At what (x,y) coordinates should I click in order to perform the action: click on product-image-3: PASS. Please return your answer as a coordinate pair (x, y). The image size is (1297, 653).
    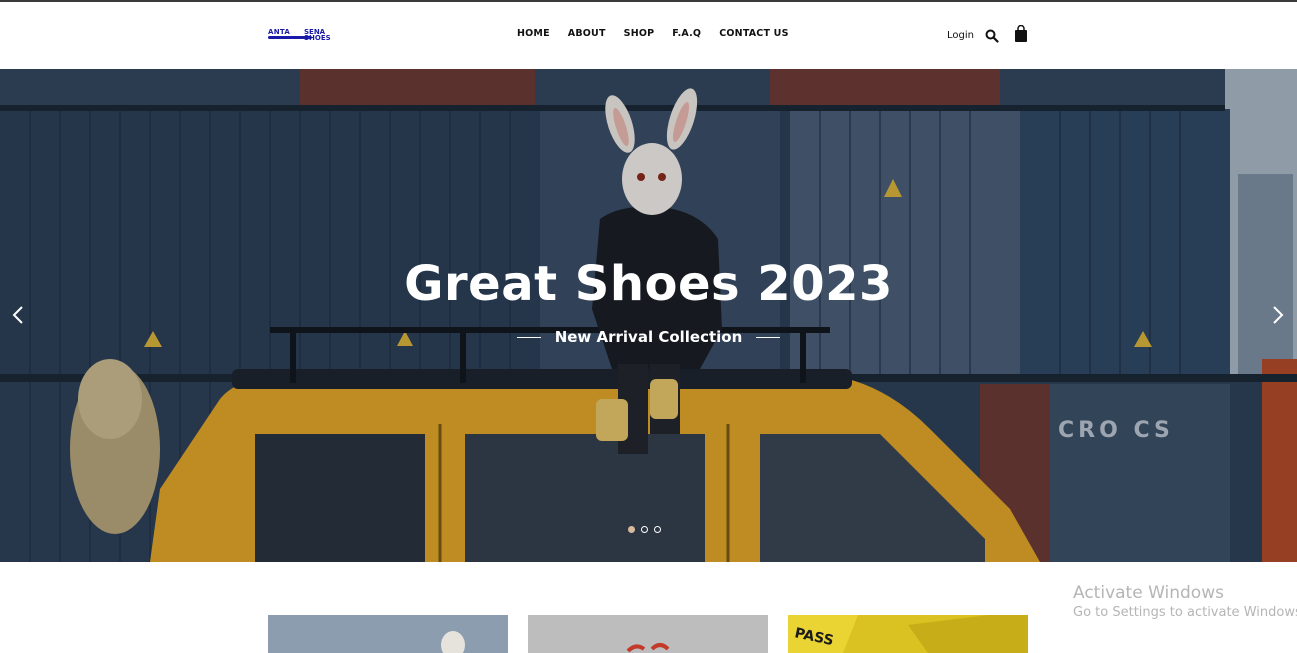
    Looking at the image, I should click on (908, 634).